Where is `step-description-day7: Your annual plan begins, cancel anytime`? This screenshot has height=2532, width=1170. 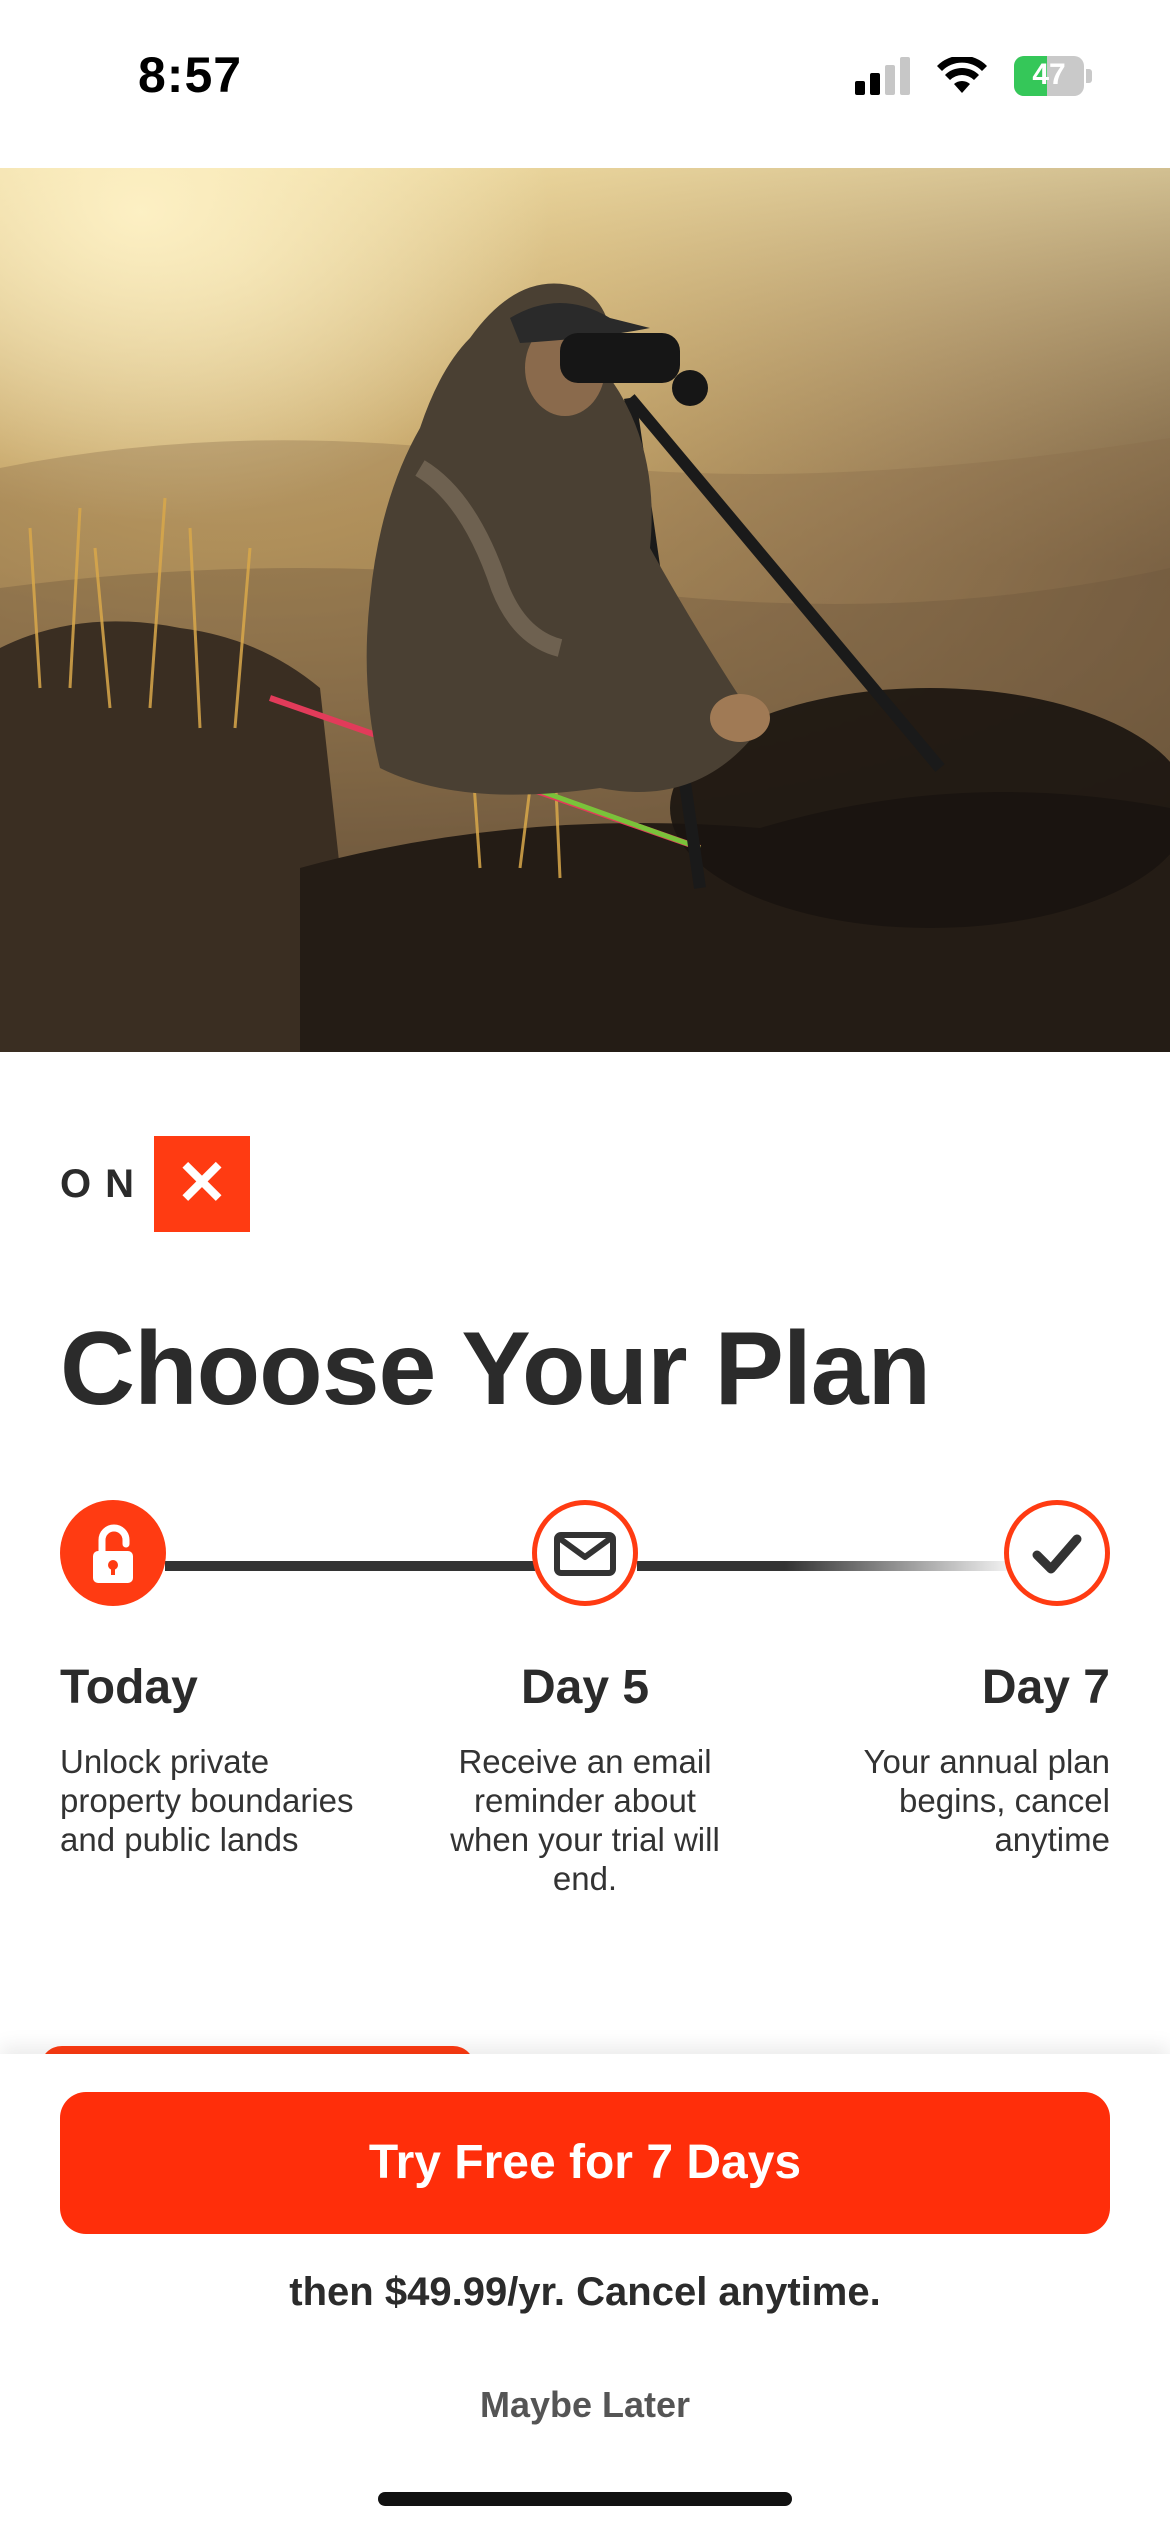
step-description-day7: Your annual plan begins, cancel anytime is located at coordinates (986, 1800).